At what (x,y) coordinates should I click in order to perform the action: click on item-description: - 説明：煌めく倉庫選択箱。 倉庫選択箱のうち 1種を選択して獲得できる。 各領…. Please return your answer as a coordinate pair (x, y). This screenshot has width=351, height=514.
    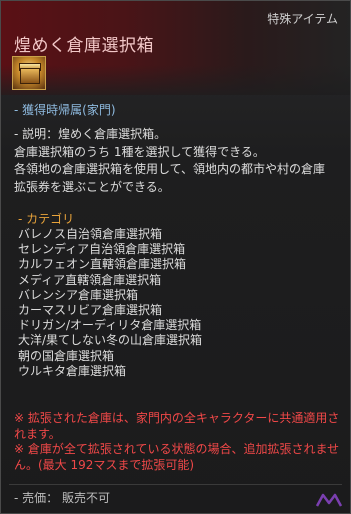
    Looking at the image, I should click on (179, 161).